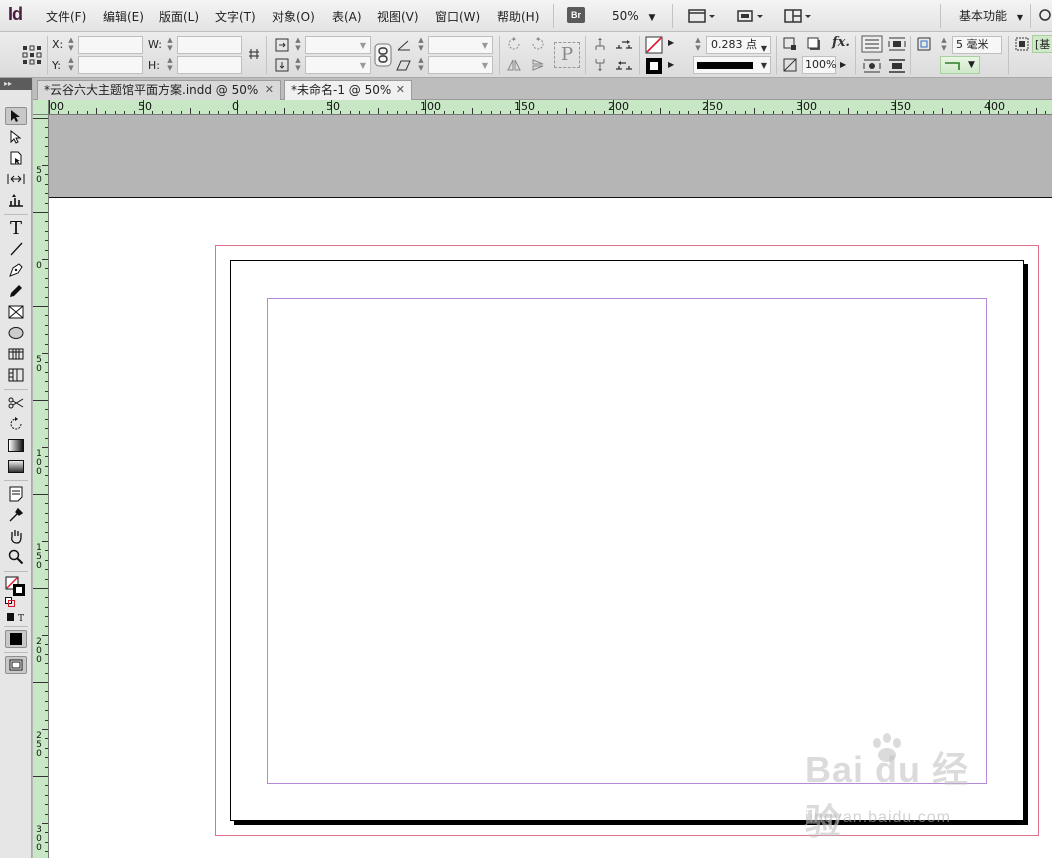 The height and width of the screenshot is (858, 1052). Describe the element at coordinates (209, 45) in the screenshot. I see `w-field` at that location.